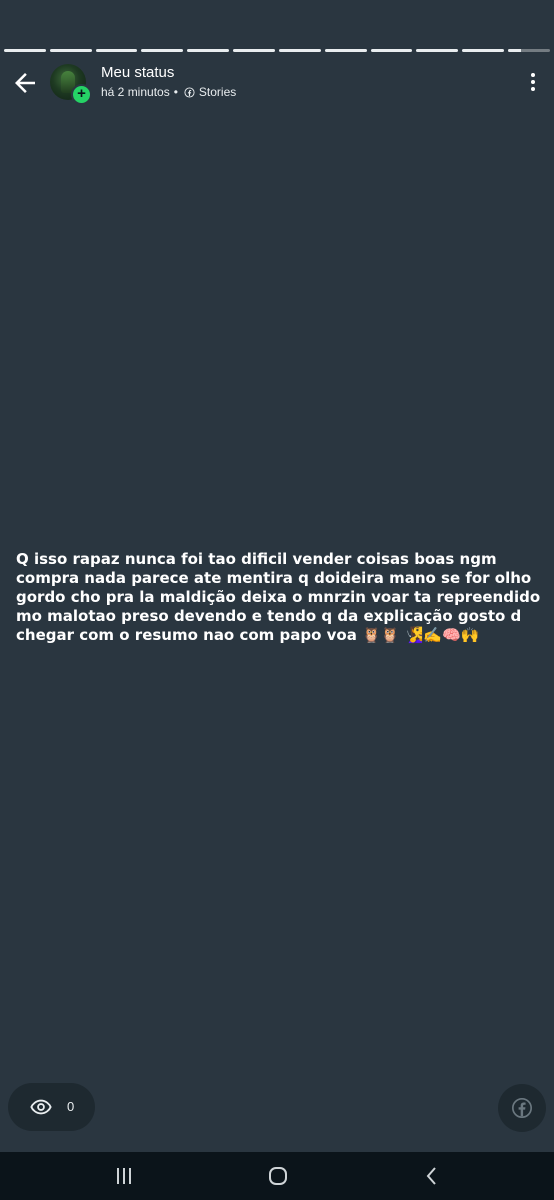 The height and width of the screenshot is (1200, 554). I want to click on status-time: há 2 minutos, so click(135, 92).